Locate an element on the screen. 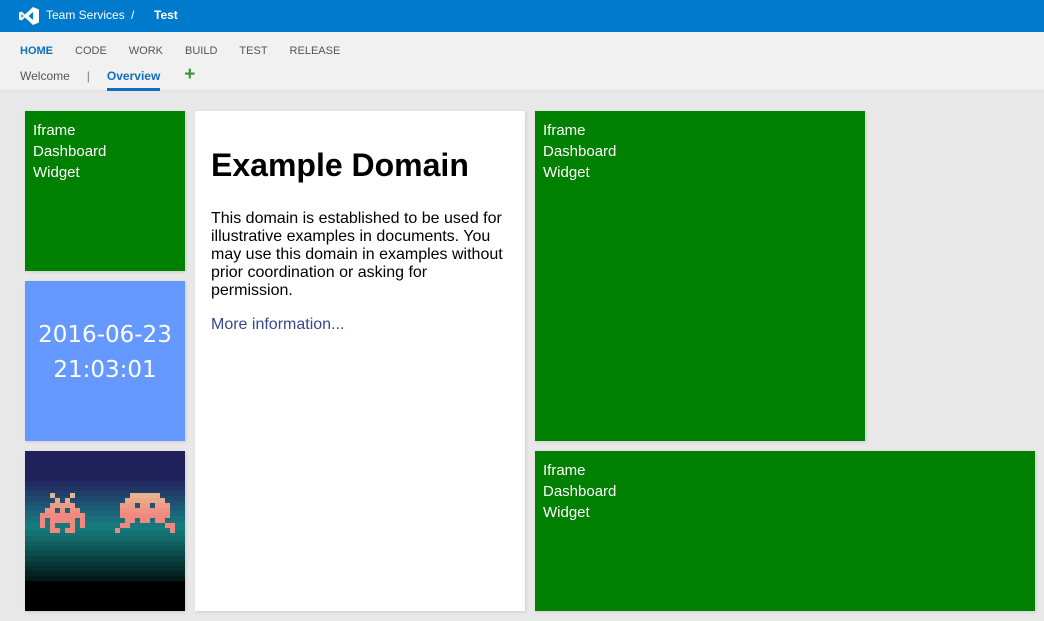 The height and width of the screenshot is (621, 1044). dashboard-pivots: Welcome | Overview + is located at coordinates (107, 78).